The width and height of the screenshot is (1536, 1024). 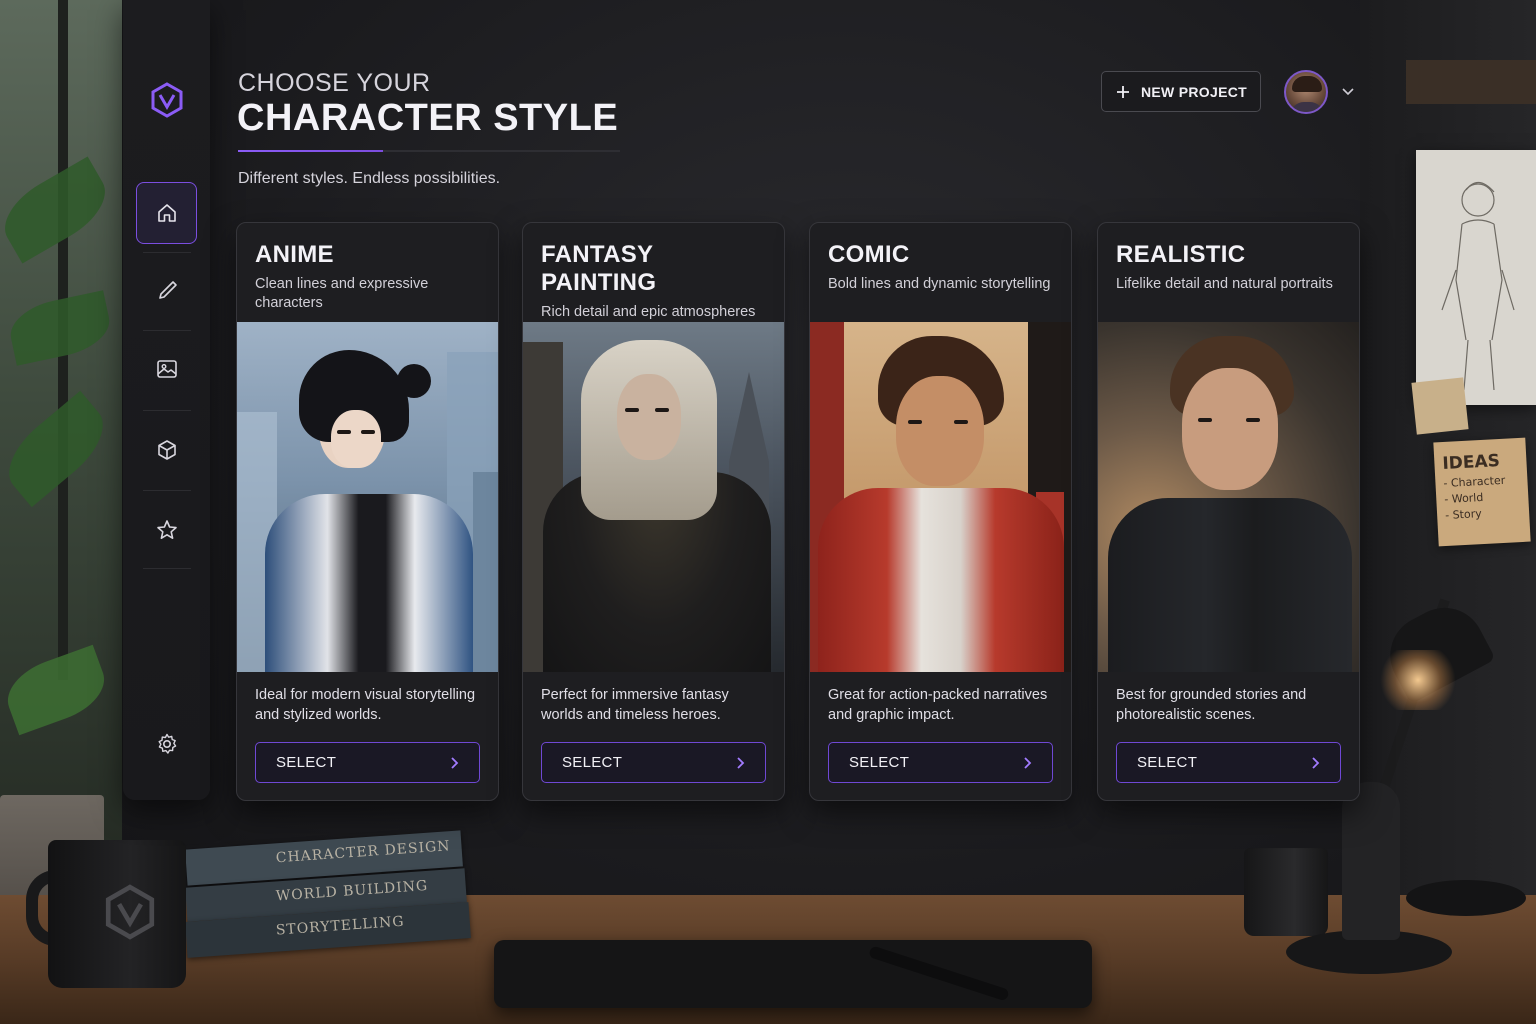 I want to click on mug-logo-icon, so click(x=130, y=912).